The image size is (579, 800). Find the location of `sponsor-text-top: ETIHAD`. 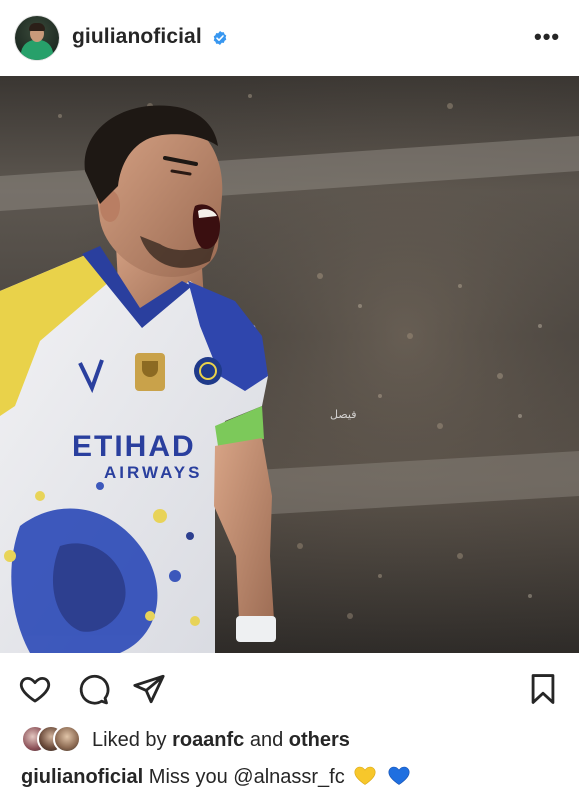

sponsor-text-top: ETIHAD is located at coordinates (134, 446).